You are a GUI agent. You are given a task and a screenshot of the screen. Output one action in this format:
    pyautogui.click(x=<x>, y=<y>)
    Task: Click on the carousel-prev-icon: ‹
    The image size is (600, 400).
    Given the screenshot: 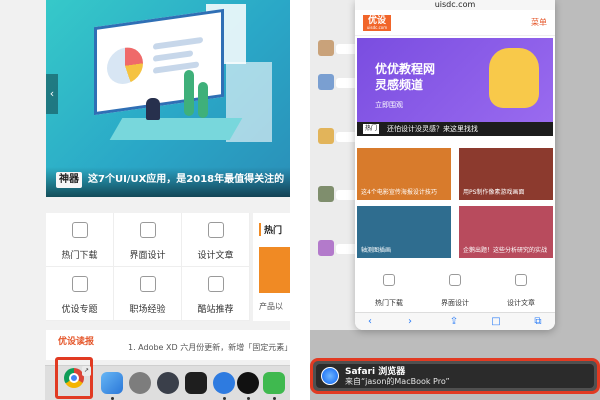 What is the action you would take?
    pyautogui.click(x=52, y=94)
    